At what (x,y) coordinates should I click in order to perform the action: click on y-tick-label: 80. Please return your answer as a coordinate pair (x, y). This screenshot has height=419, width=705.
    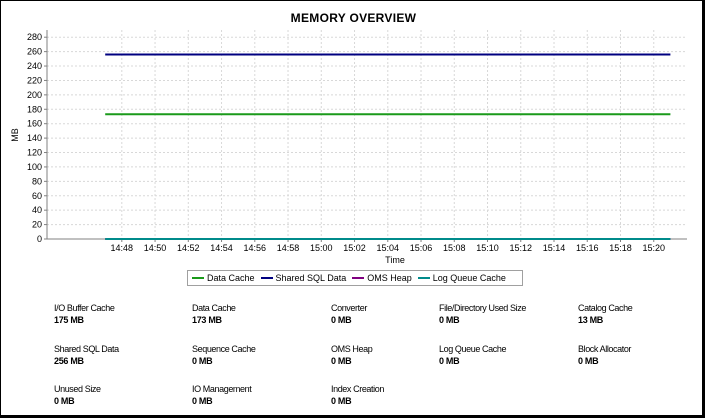
    Looking at the image, I should click on (37, 181).